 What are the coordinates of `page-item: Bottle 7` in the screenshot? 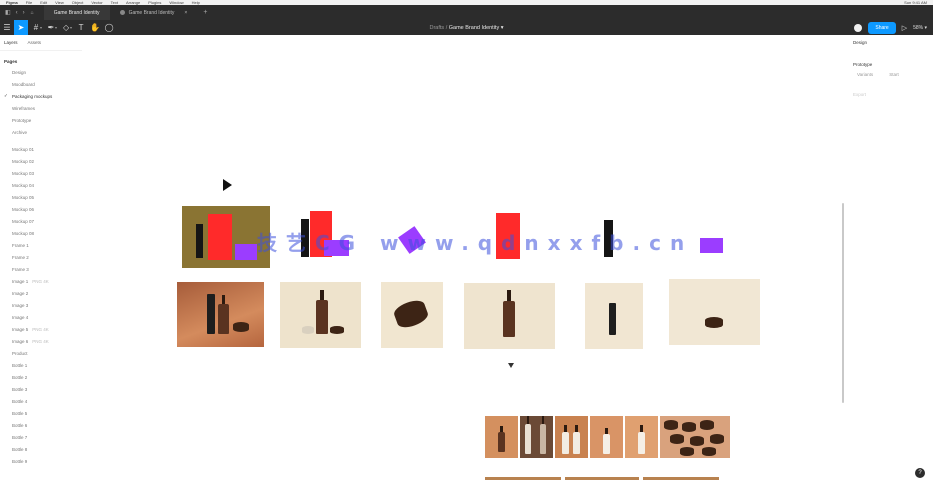 It's located at (41, 437).